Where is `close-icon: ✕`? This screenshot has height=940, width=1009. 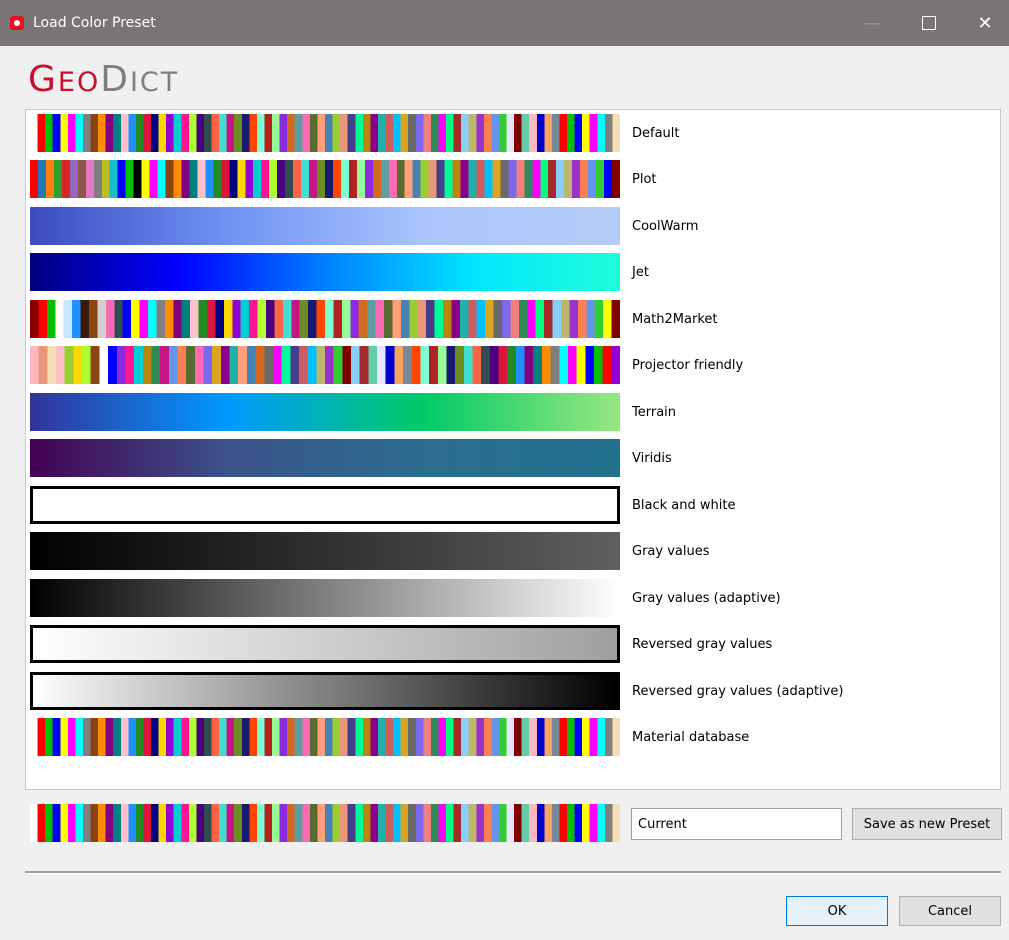 close-icon: ✕ is located at coordinates (985, 23).